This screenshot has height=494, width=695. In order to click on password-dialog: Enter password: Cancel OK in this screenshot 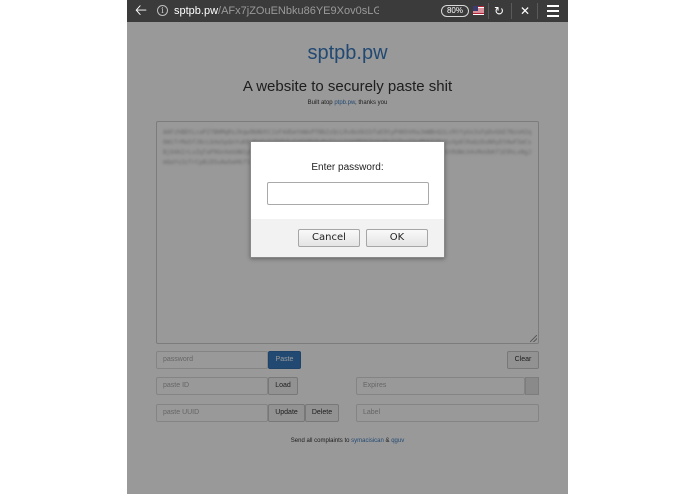, I will do `click(347, 199)`.